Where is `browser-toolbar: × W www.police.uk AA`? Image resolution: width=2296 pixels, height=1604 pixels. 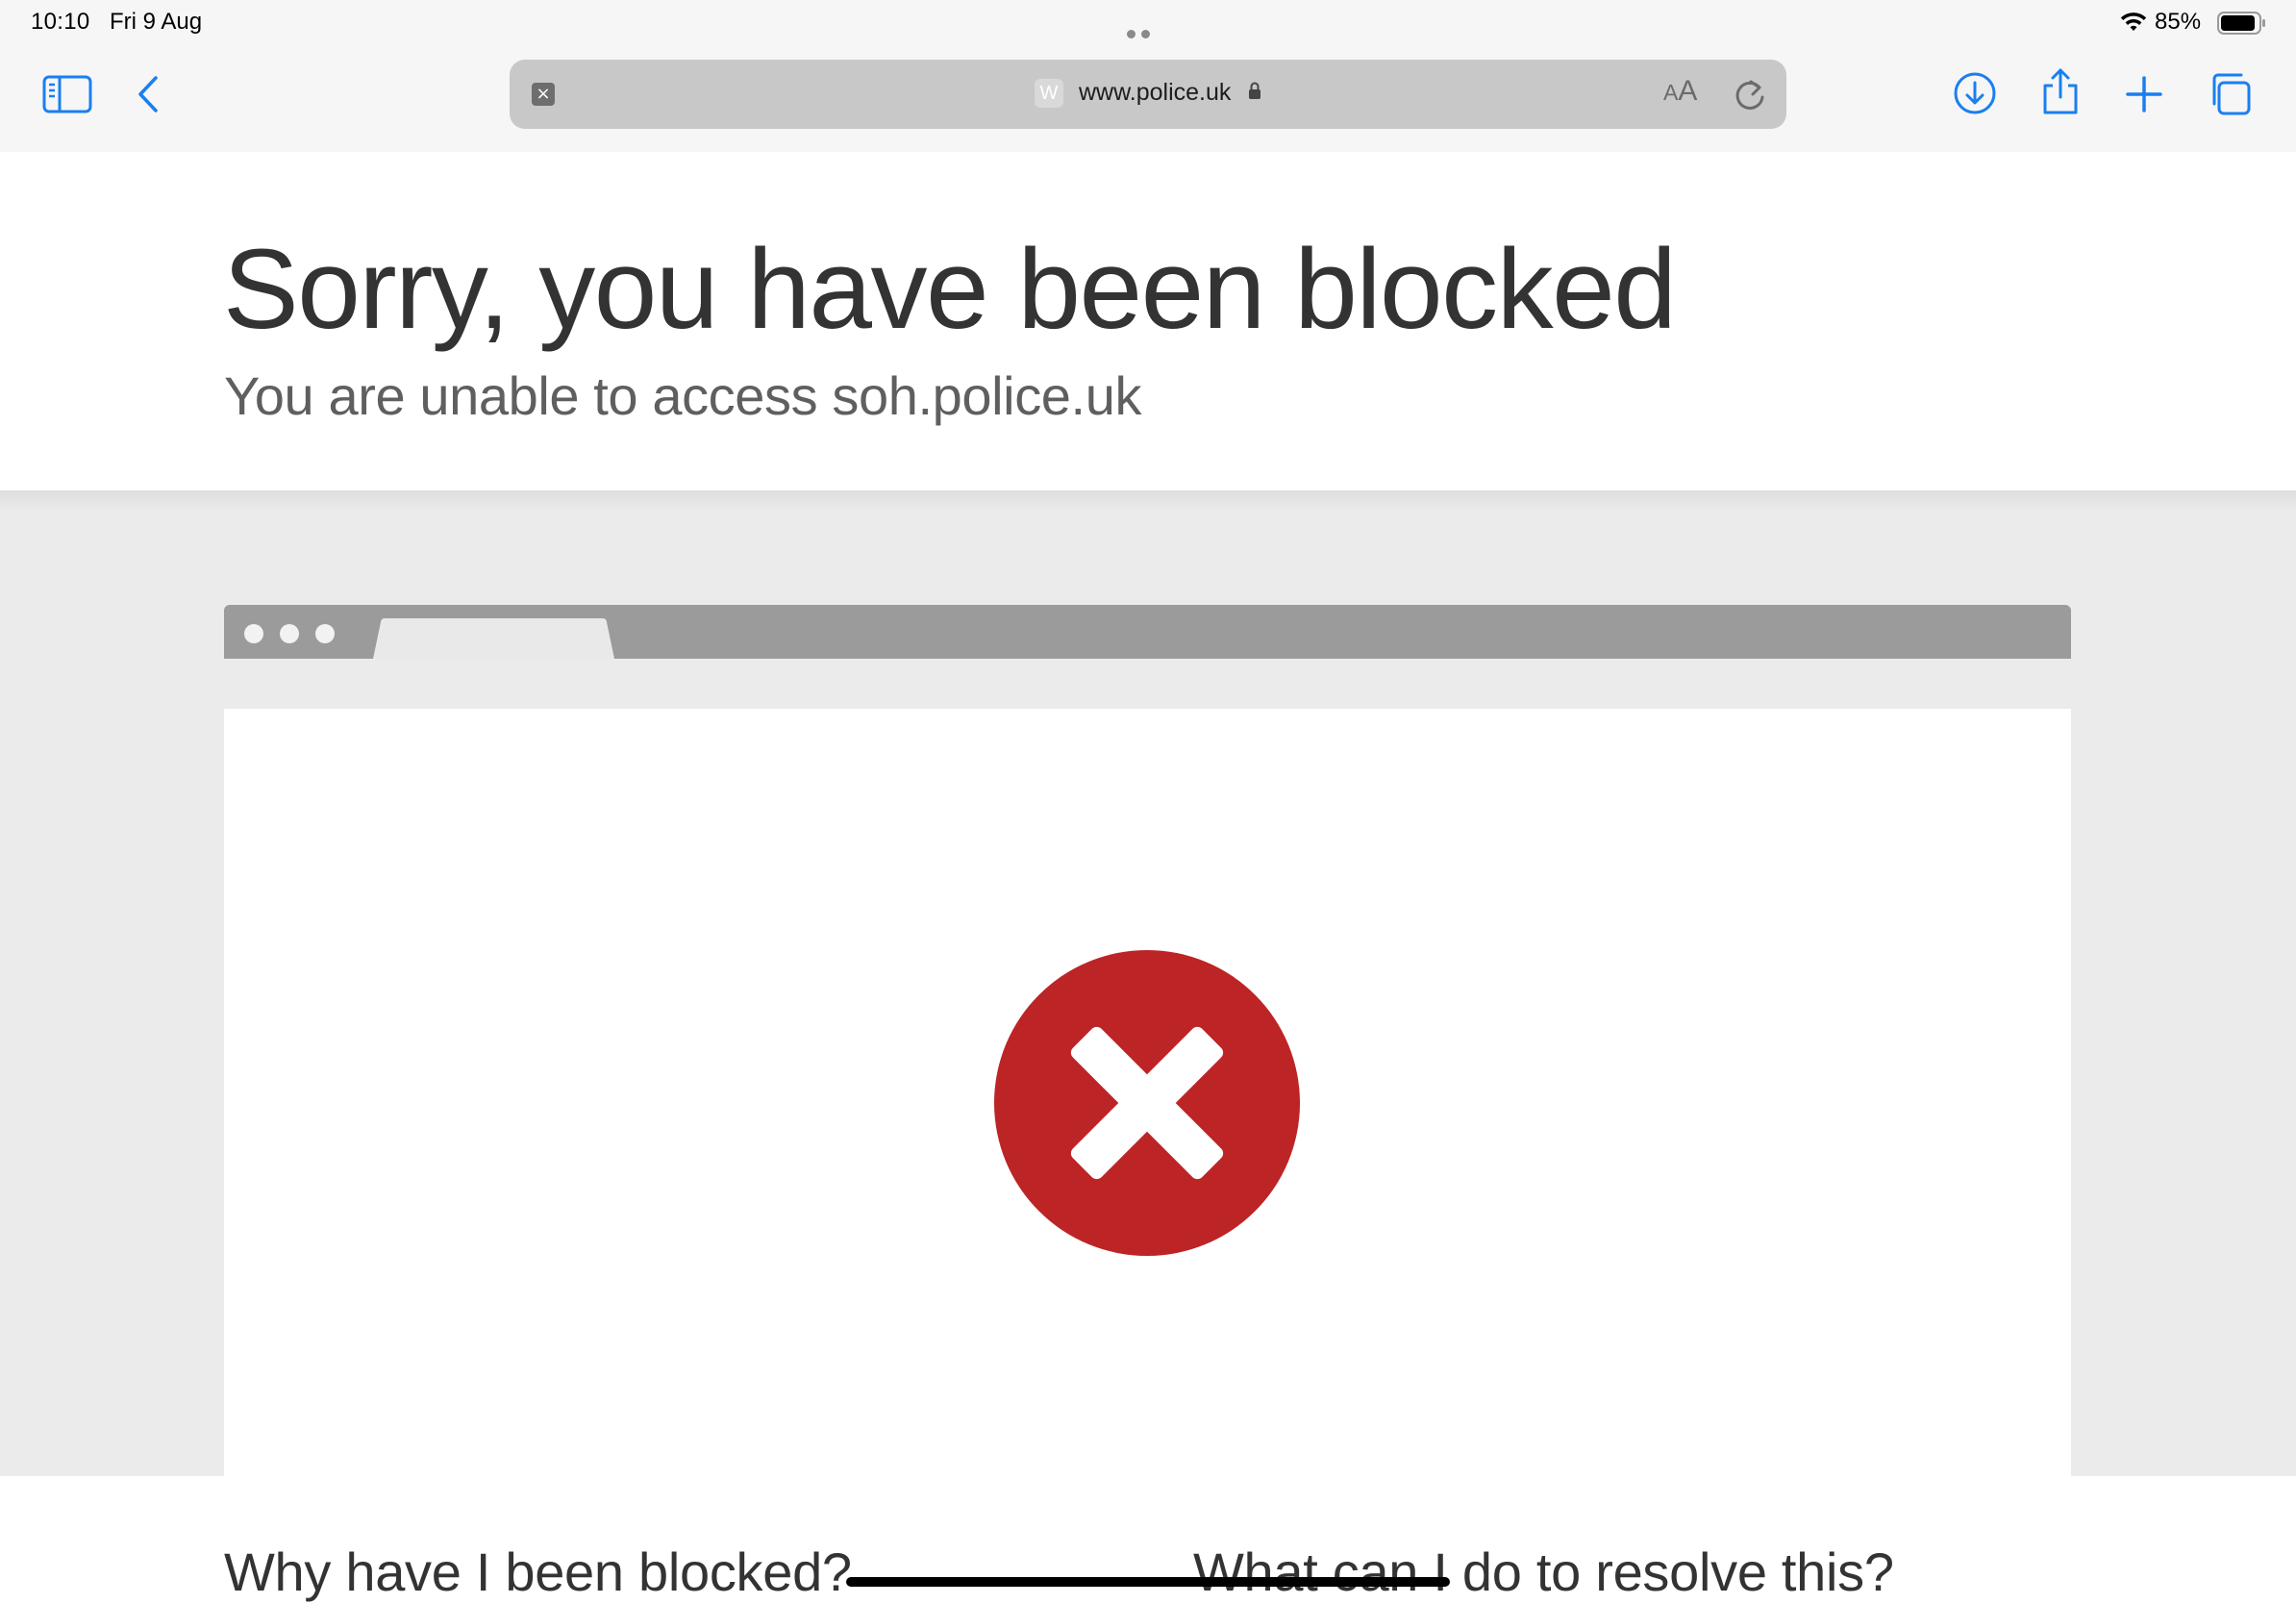
browser-toolbar: × W www.police.uk AA is located at coordinates (1148, 98).